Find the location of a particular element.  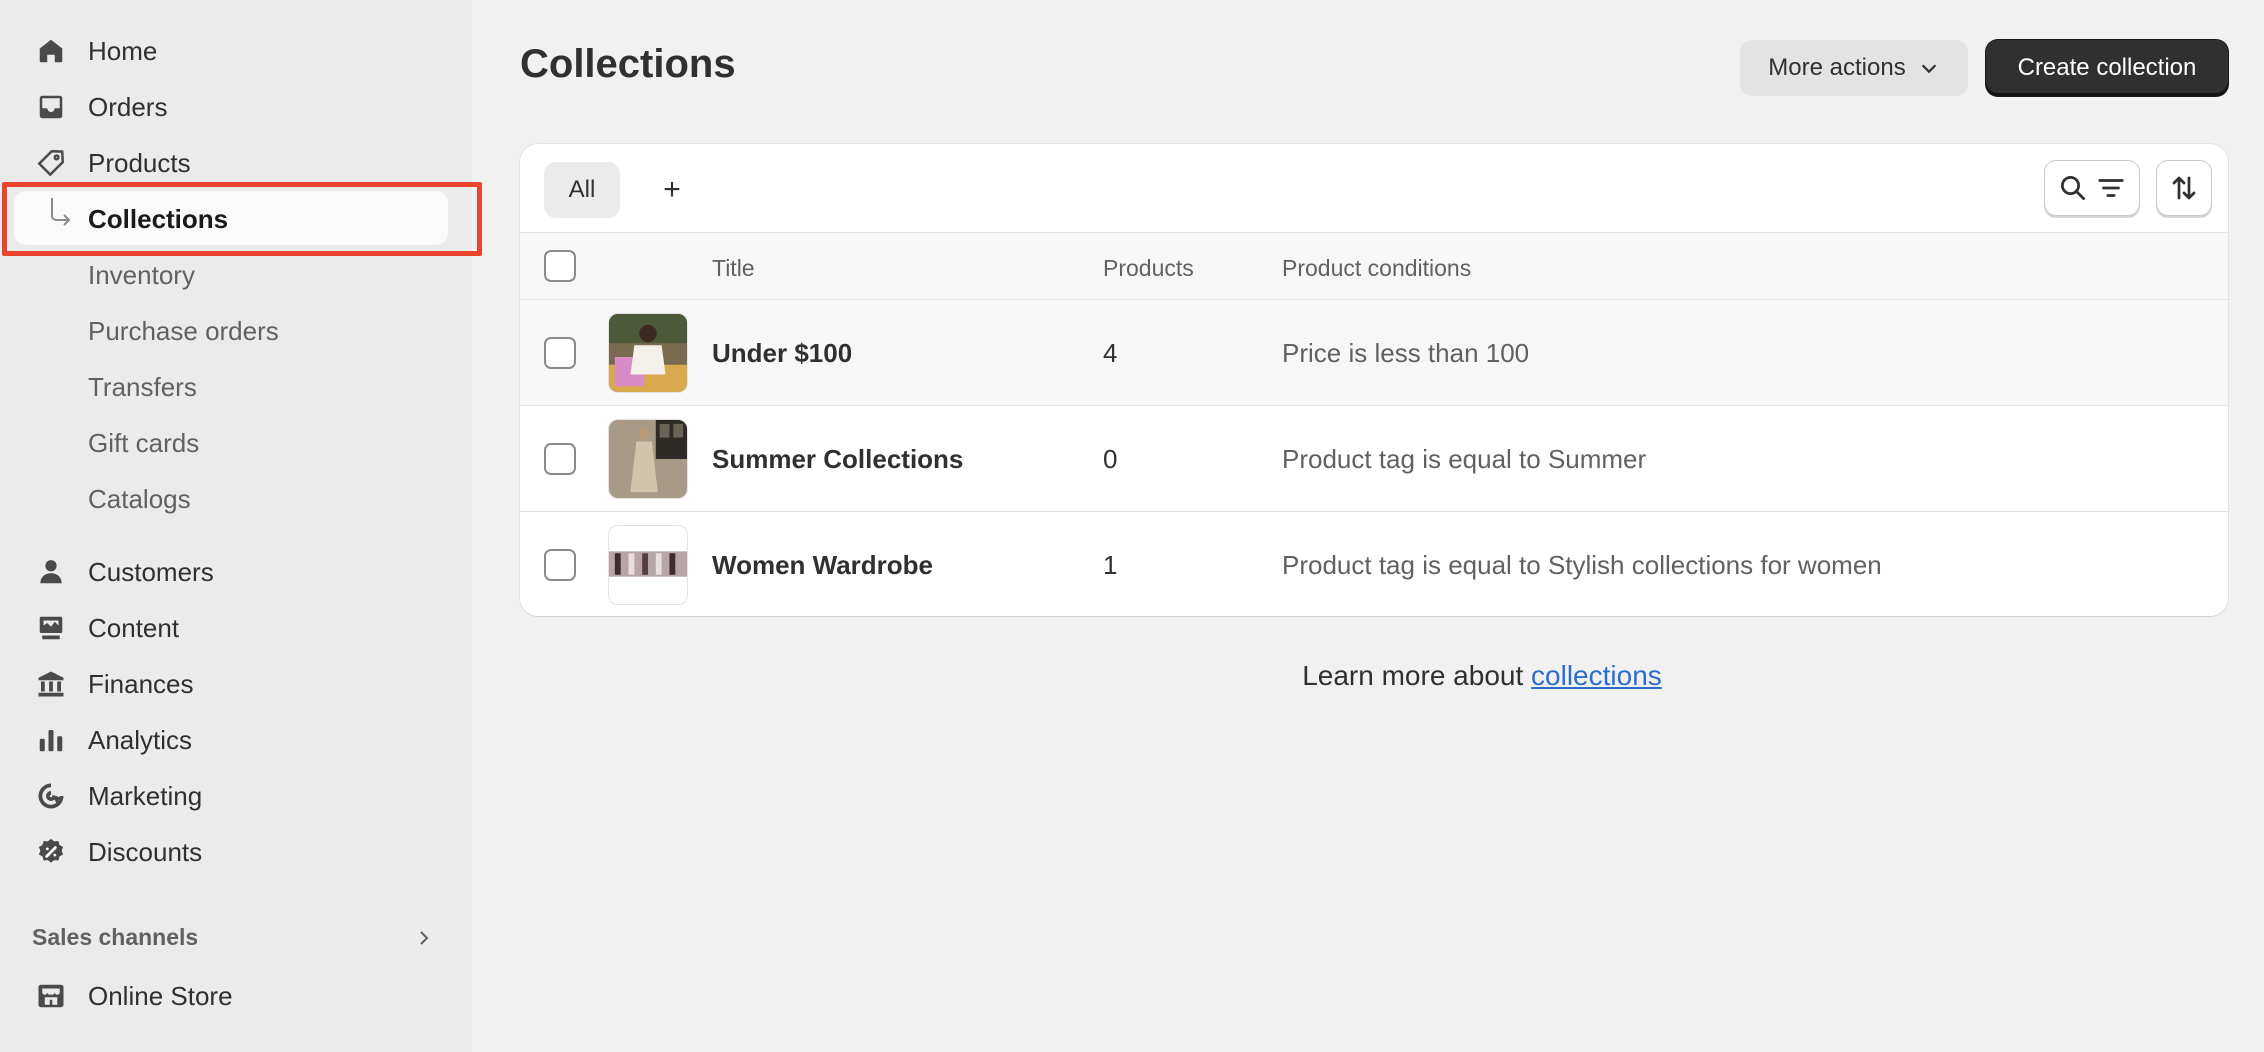

more-actions-button: More actions is located at coordinates (1854, 68).